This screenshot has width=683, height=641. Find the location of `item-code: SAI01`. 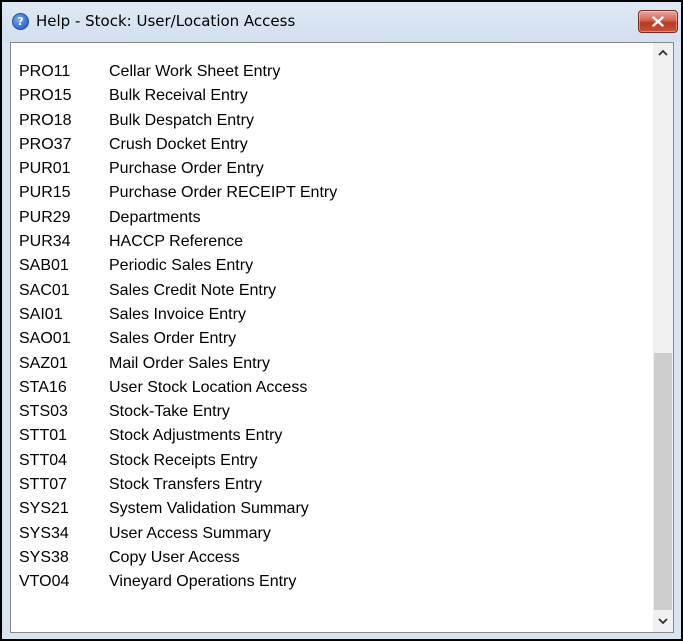

item-code: SAI01 is located at coordinates (41, 314).